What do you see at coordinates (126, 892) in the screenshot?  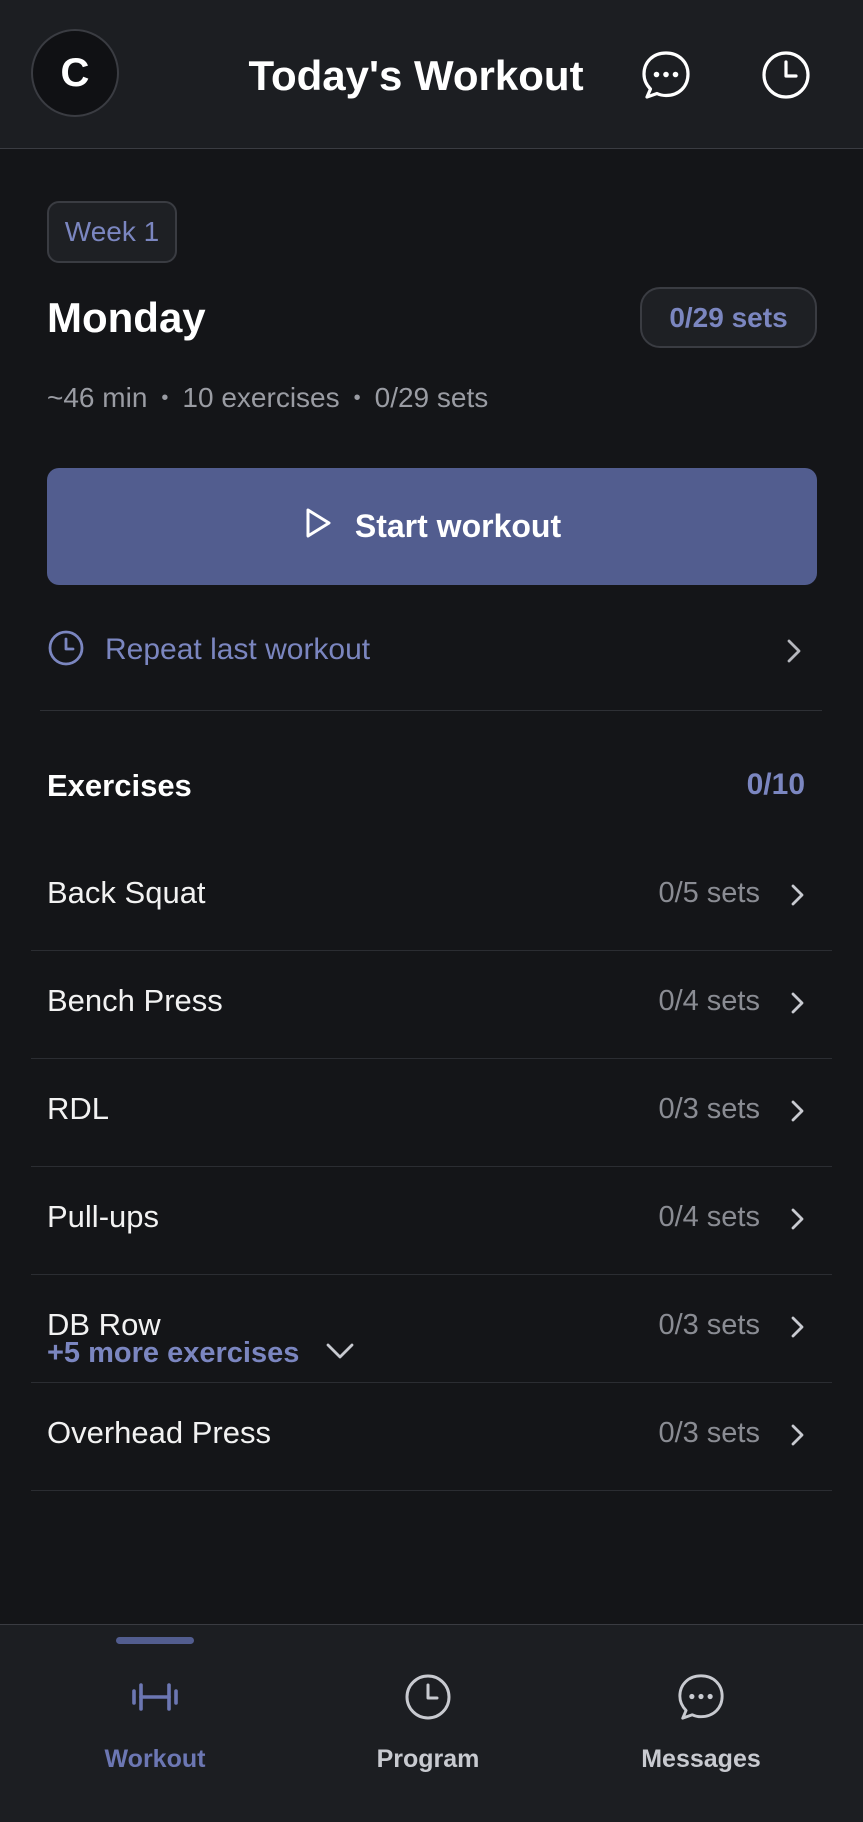 I see `exercise-name: Back Squat` at bounding box center [126, 892].